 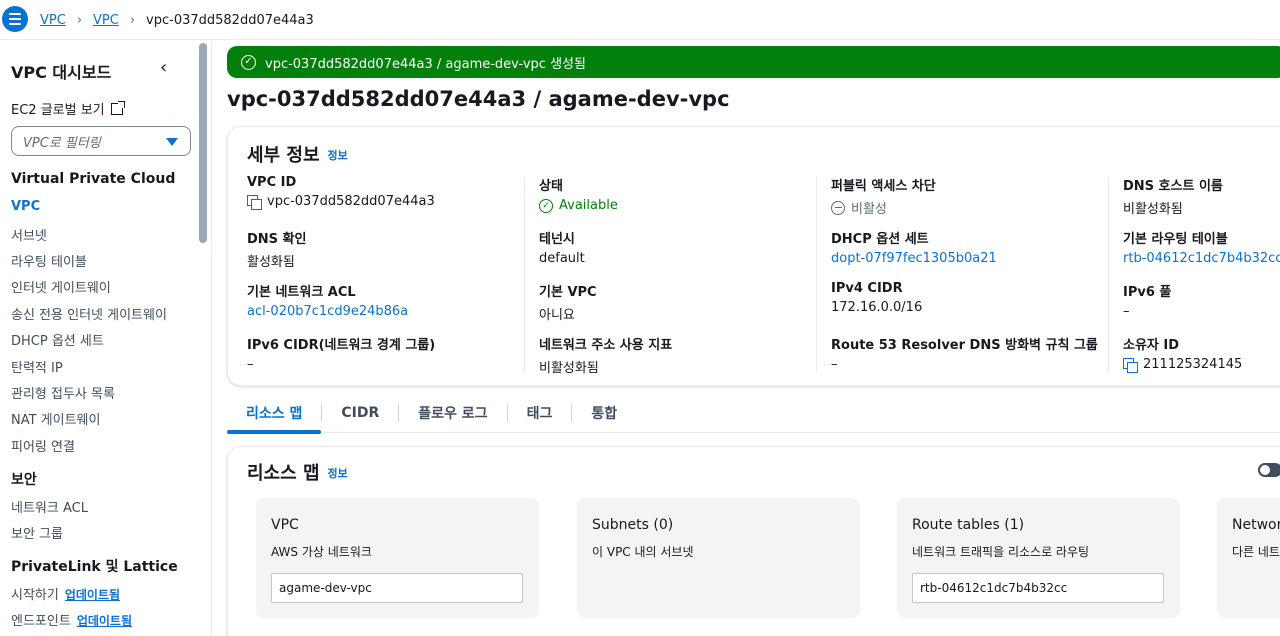 What do you see at coordinates (94, 567) in the screenshot?
I see `sidebar-section-privatelink: PrivateLink 및 Lattice` at bounding box center [94, 567].